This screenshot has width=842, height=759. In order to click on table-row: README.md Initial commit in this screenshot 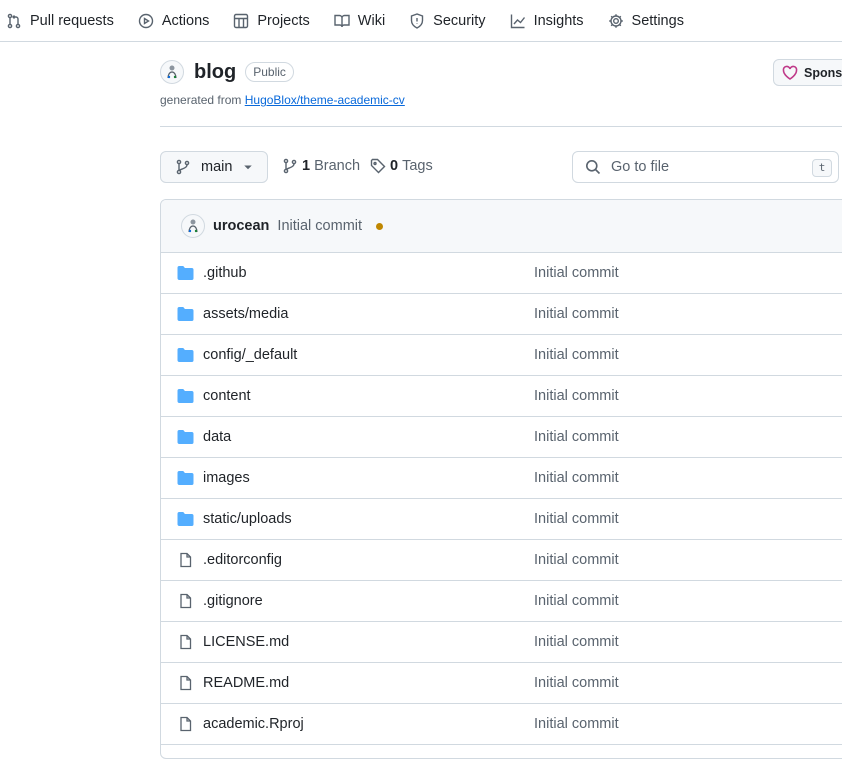, I will do `click(501, 683)`.